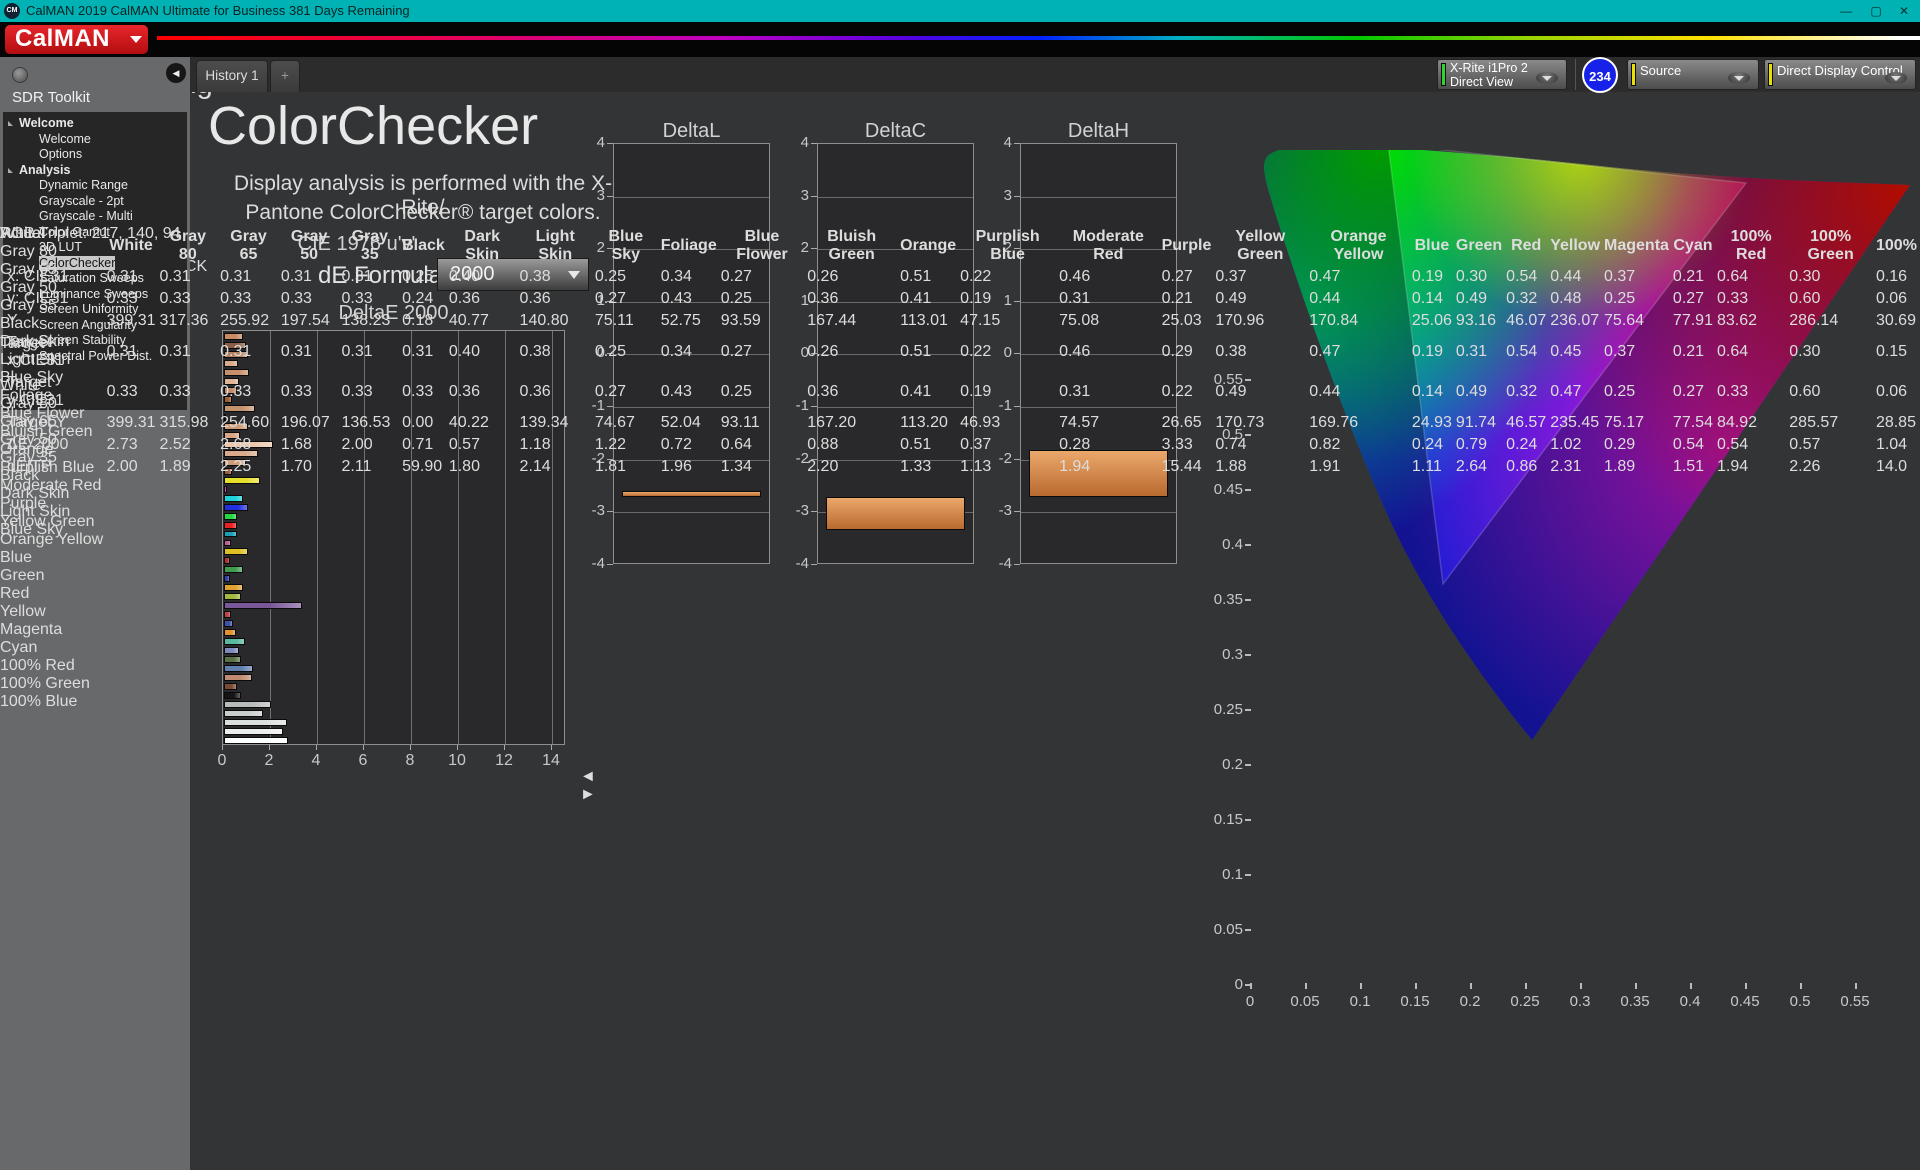 The image size is (1920, 1170). Describe the element at coordinates (1526, 299) in the screenshot. I see `table-cell: 0.32` at that location.